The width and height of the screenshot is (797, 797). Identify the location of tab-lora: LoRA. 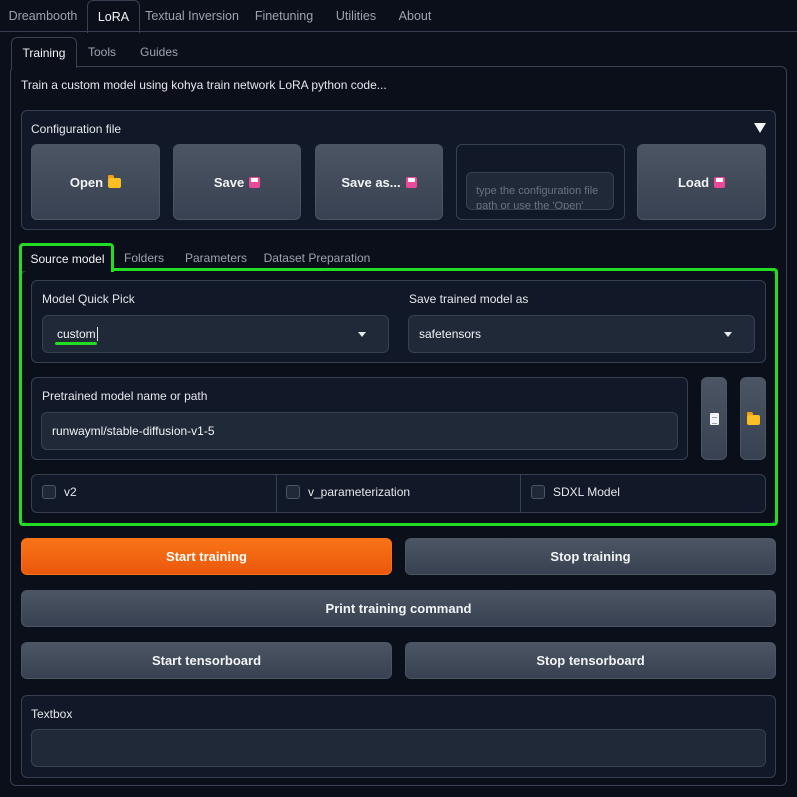
(113, 16).